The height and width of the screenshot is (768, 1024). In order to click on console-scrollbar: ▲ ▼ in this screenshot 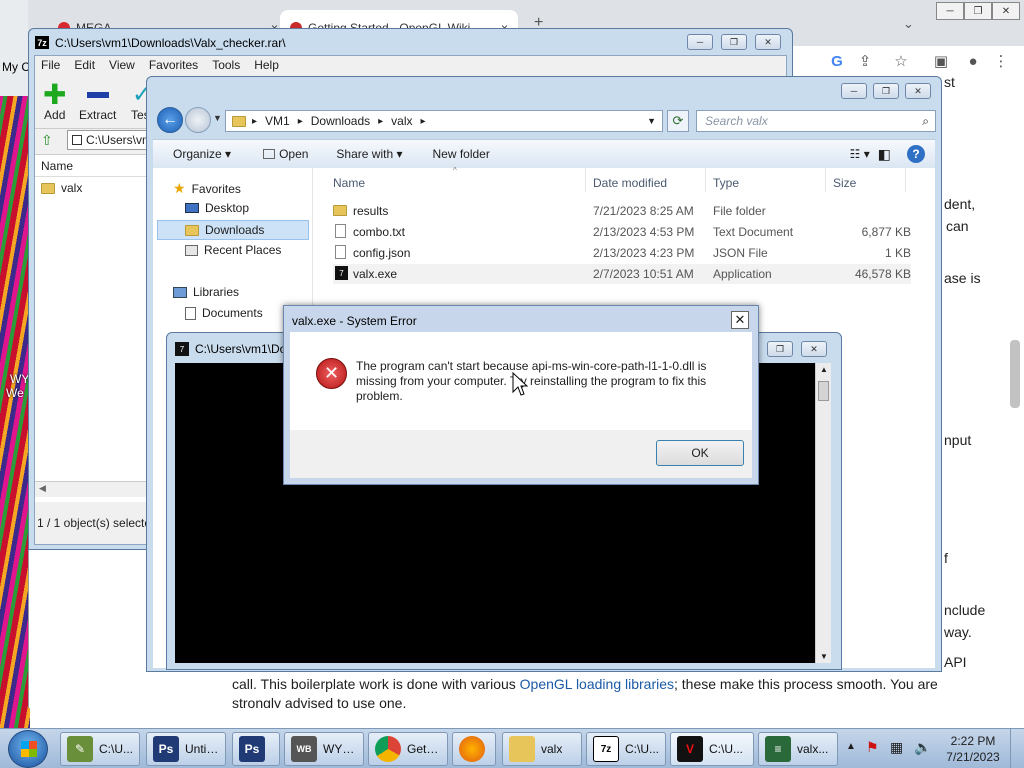, I will do `click(823, 513)`.